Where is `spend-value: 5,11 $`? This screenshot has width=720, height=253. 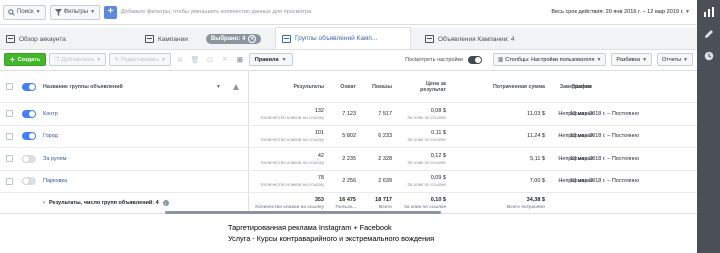 spend-value: 5,11 $ is located at coordinates (537, 158).